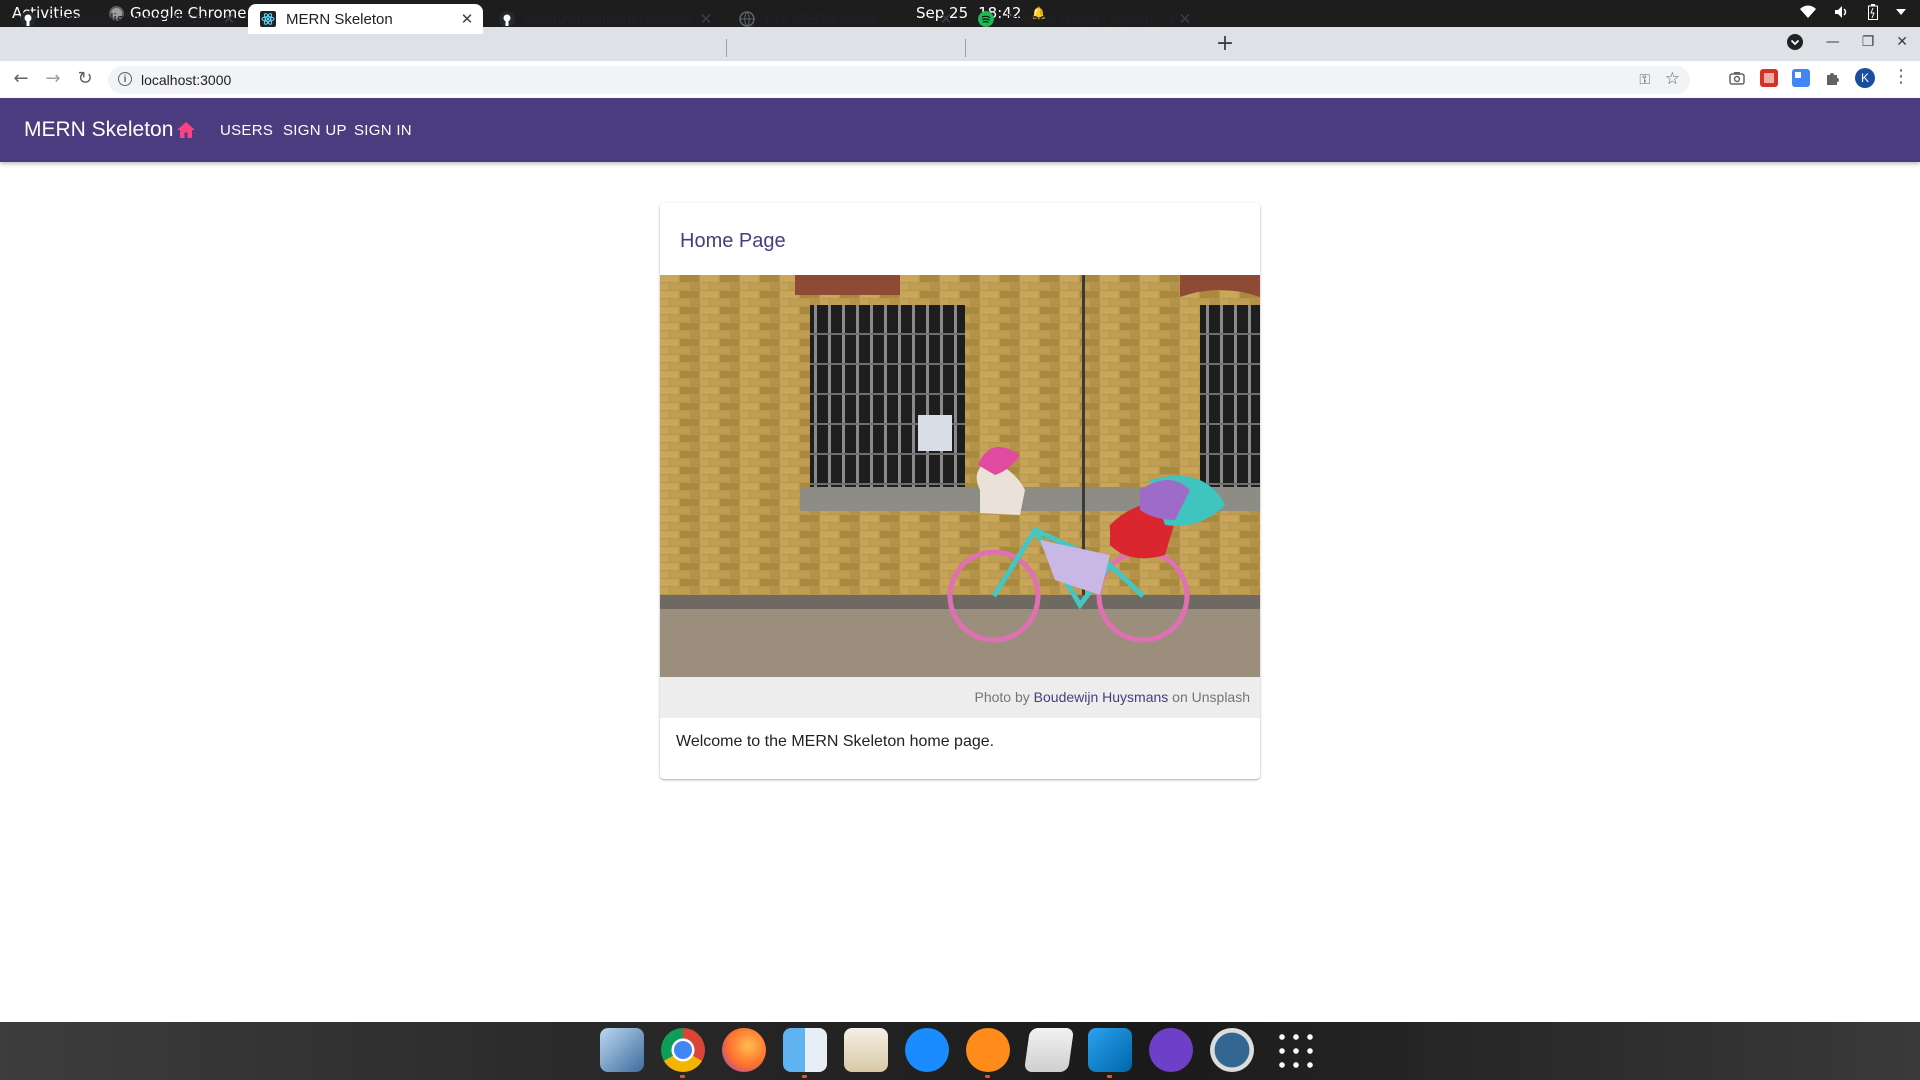  Describe the element at coordinates (733, 241) in the screenshot. I see `card-title: Home Page` at that location.